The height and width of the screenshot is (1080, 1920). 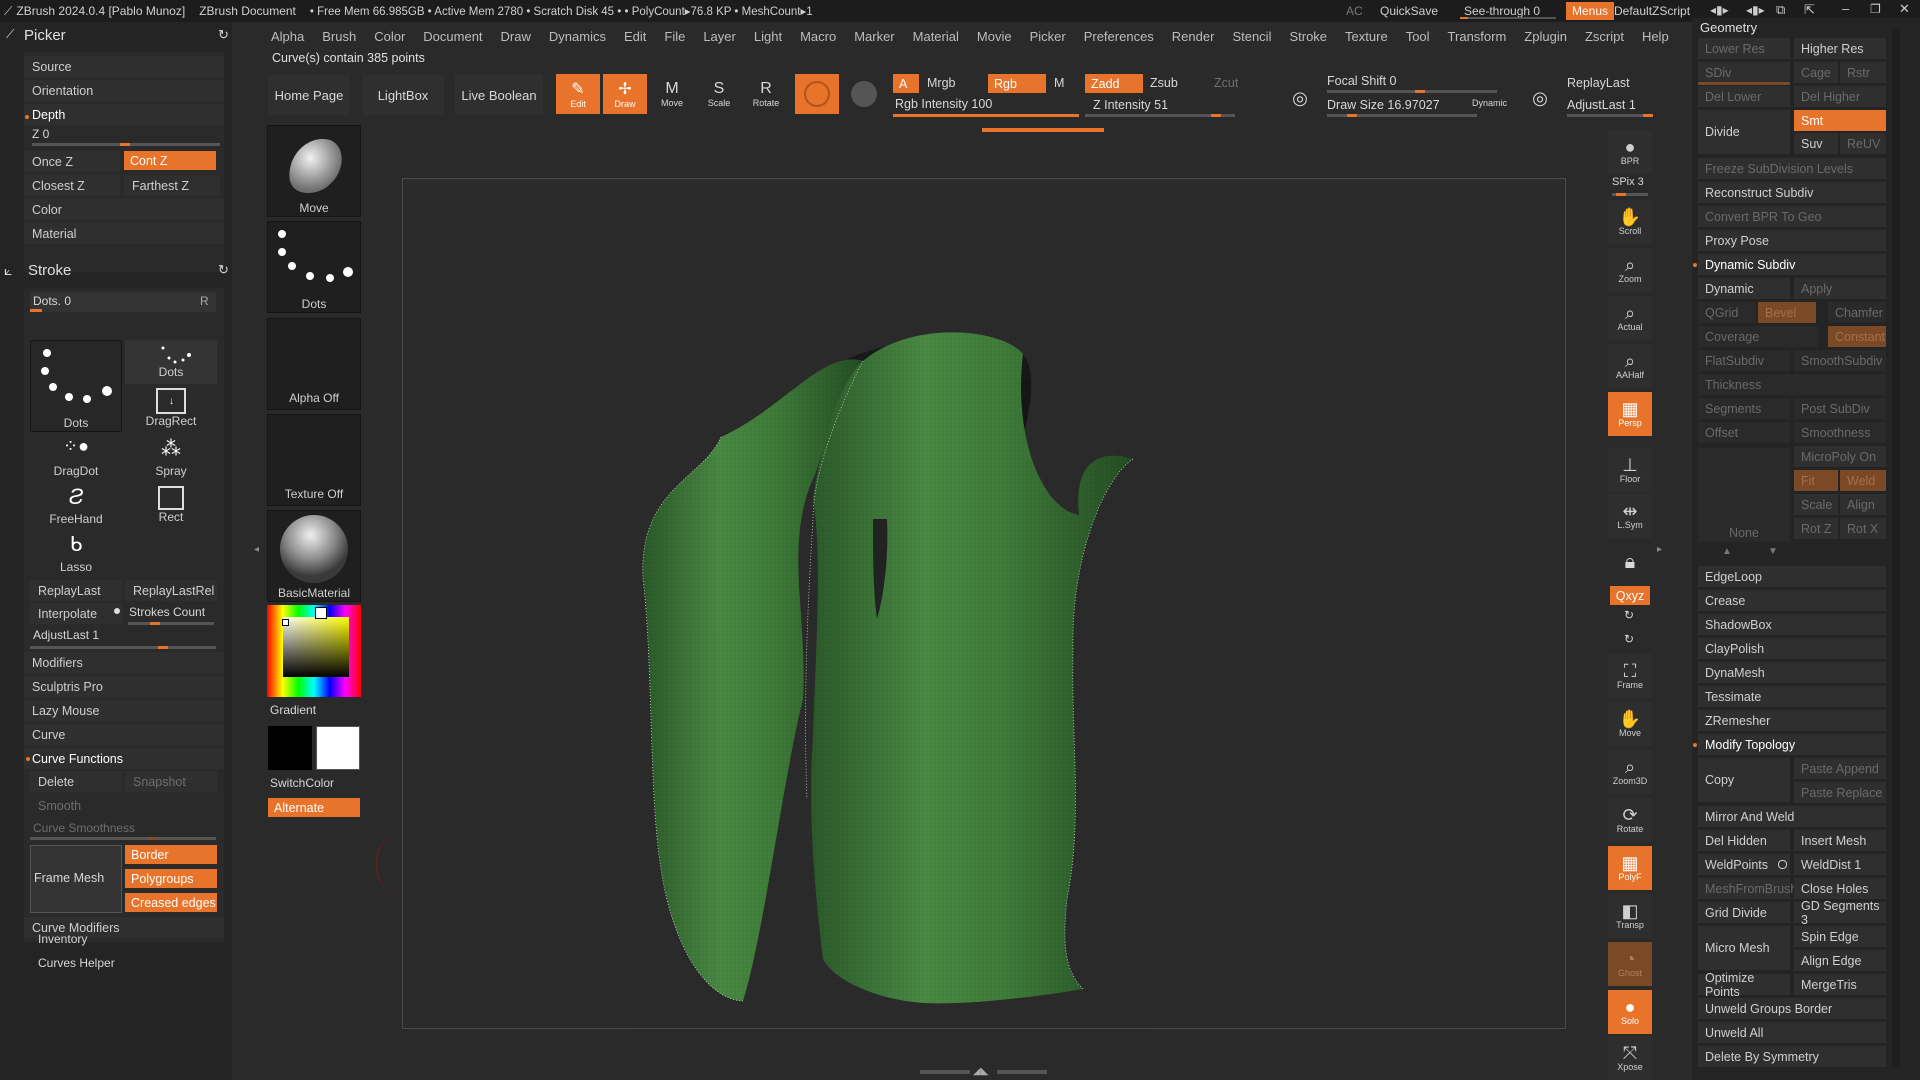 What do you see at coordinates (1792, 1008) in the screenshot?
I see `unweld-groups-border-button: Unweld Groups Border` at bounding box center [1792, 1008].